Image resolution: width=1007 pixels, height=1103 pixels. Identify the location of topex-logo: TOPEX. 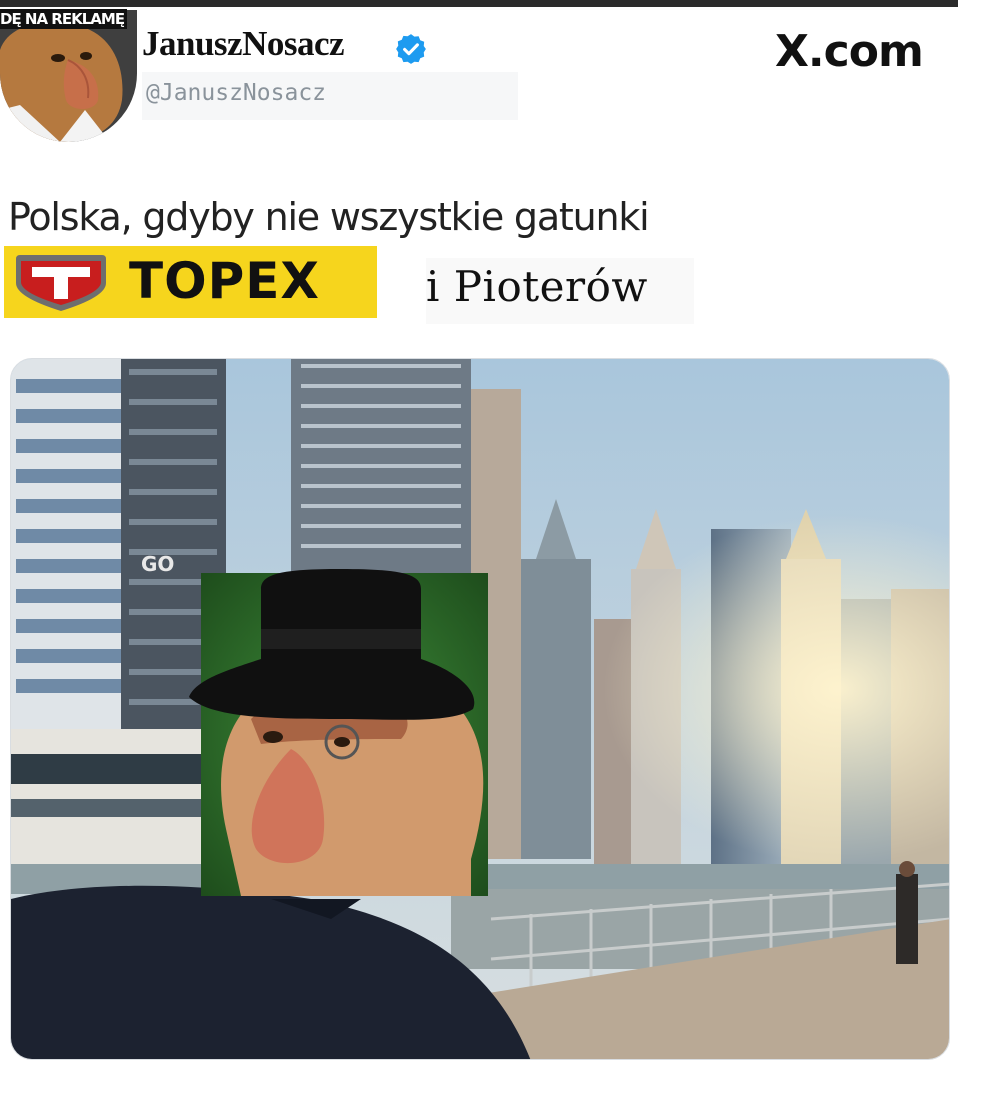
(190, 282).